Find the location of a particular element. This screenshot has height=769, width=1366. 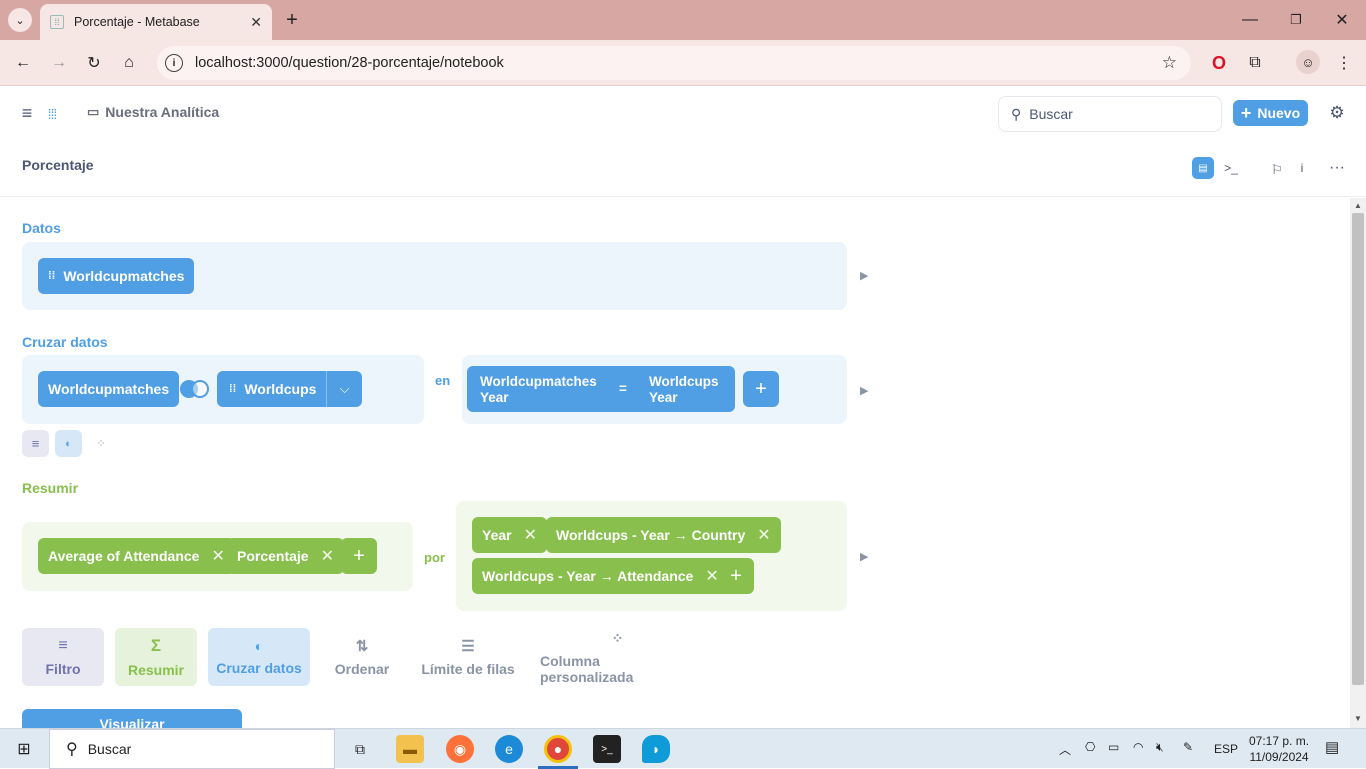

more-options-icon: ··· is located at coordinates (1337, 168).